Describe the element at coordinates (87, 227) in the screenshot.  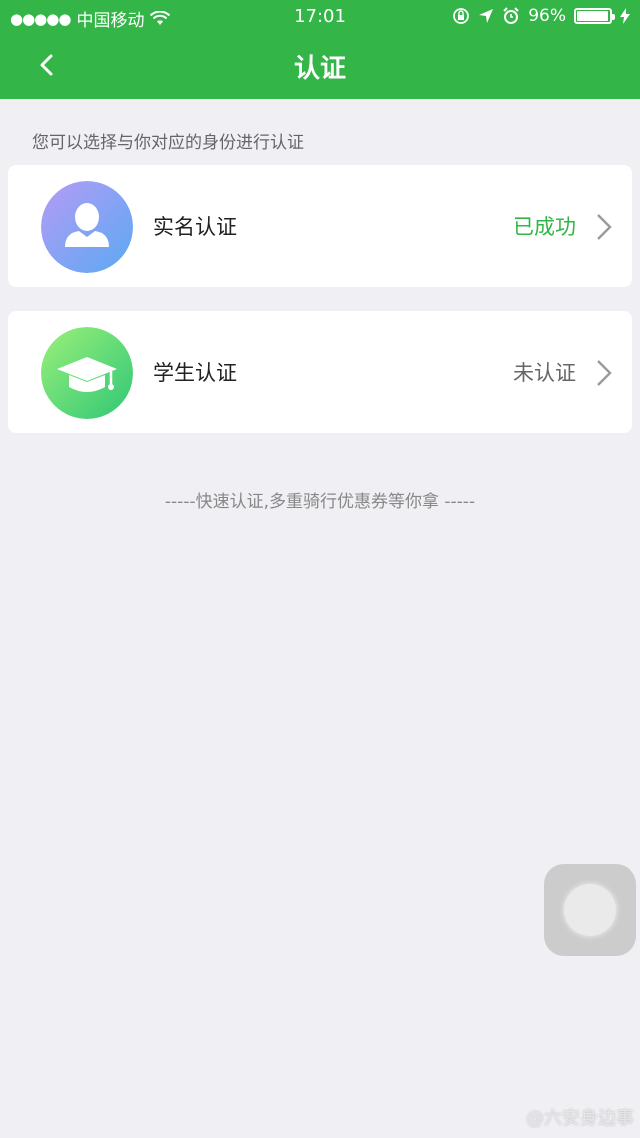
I see `person-icon` at that location.